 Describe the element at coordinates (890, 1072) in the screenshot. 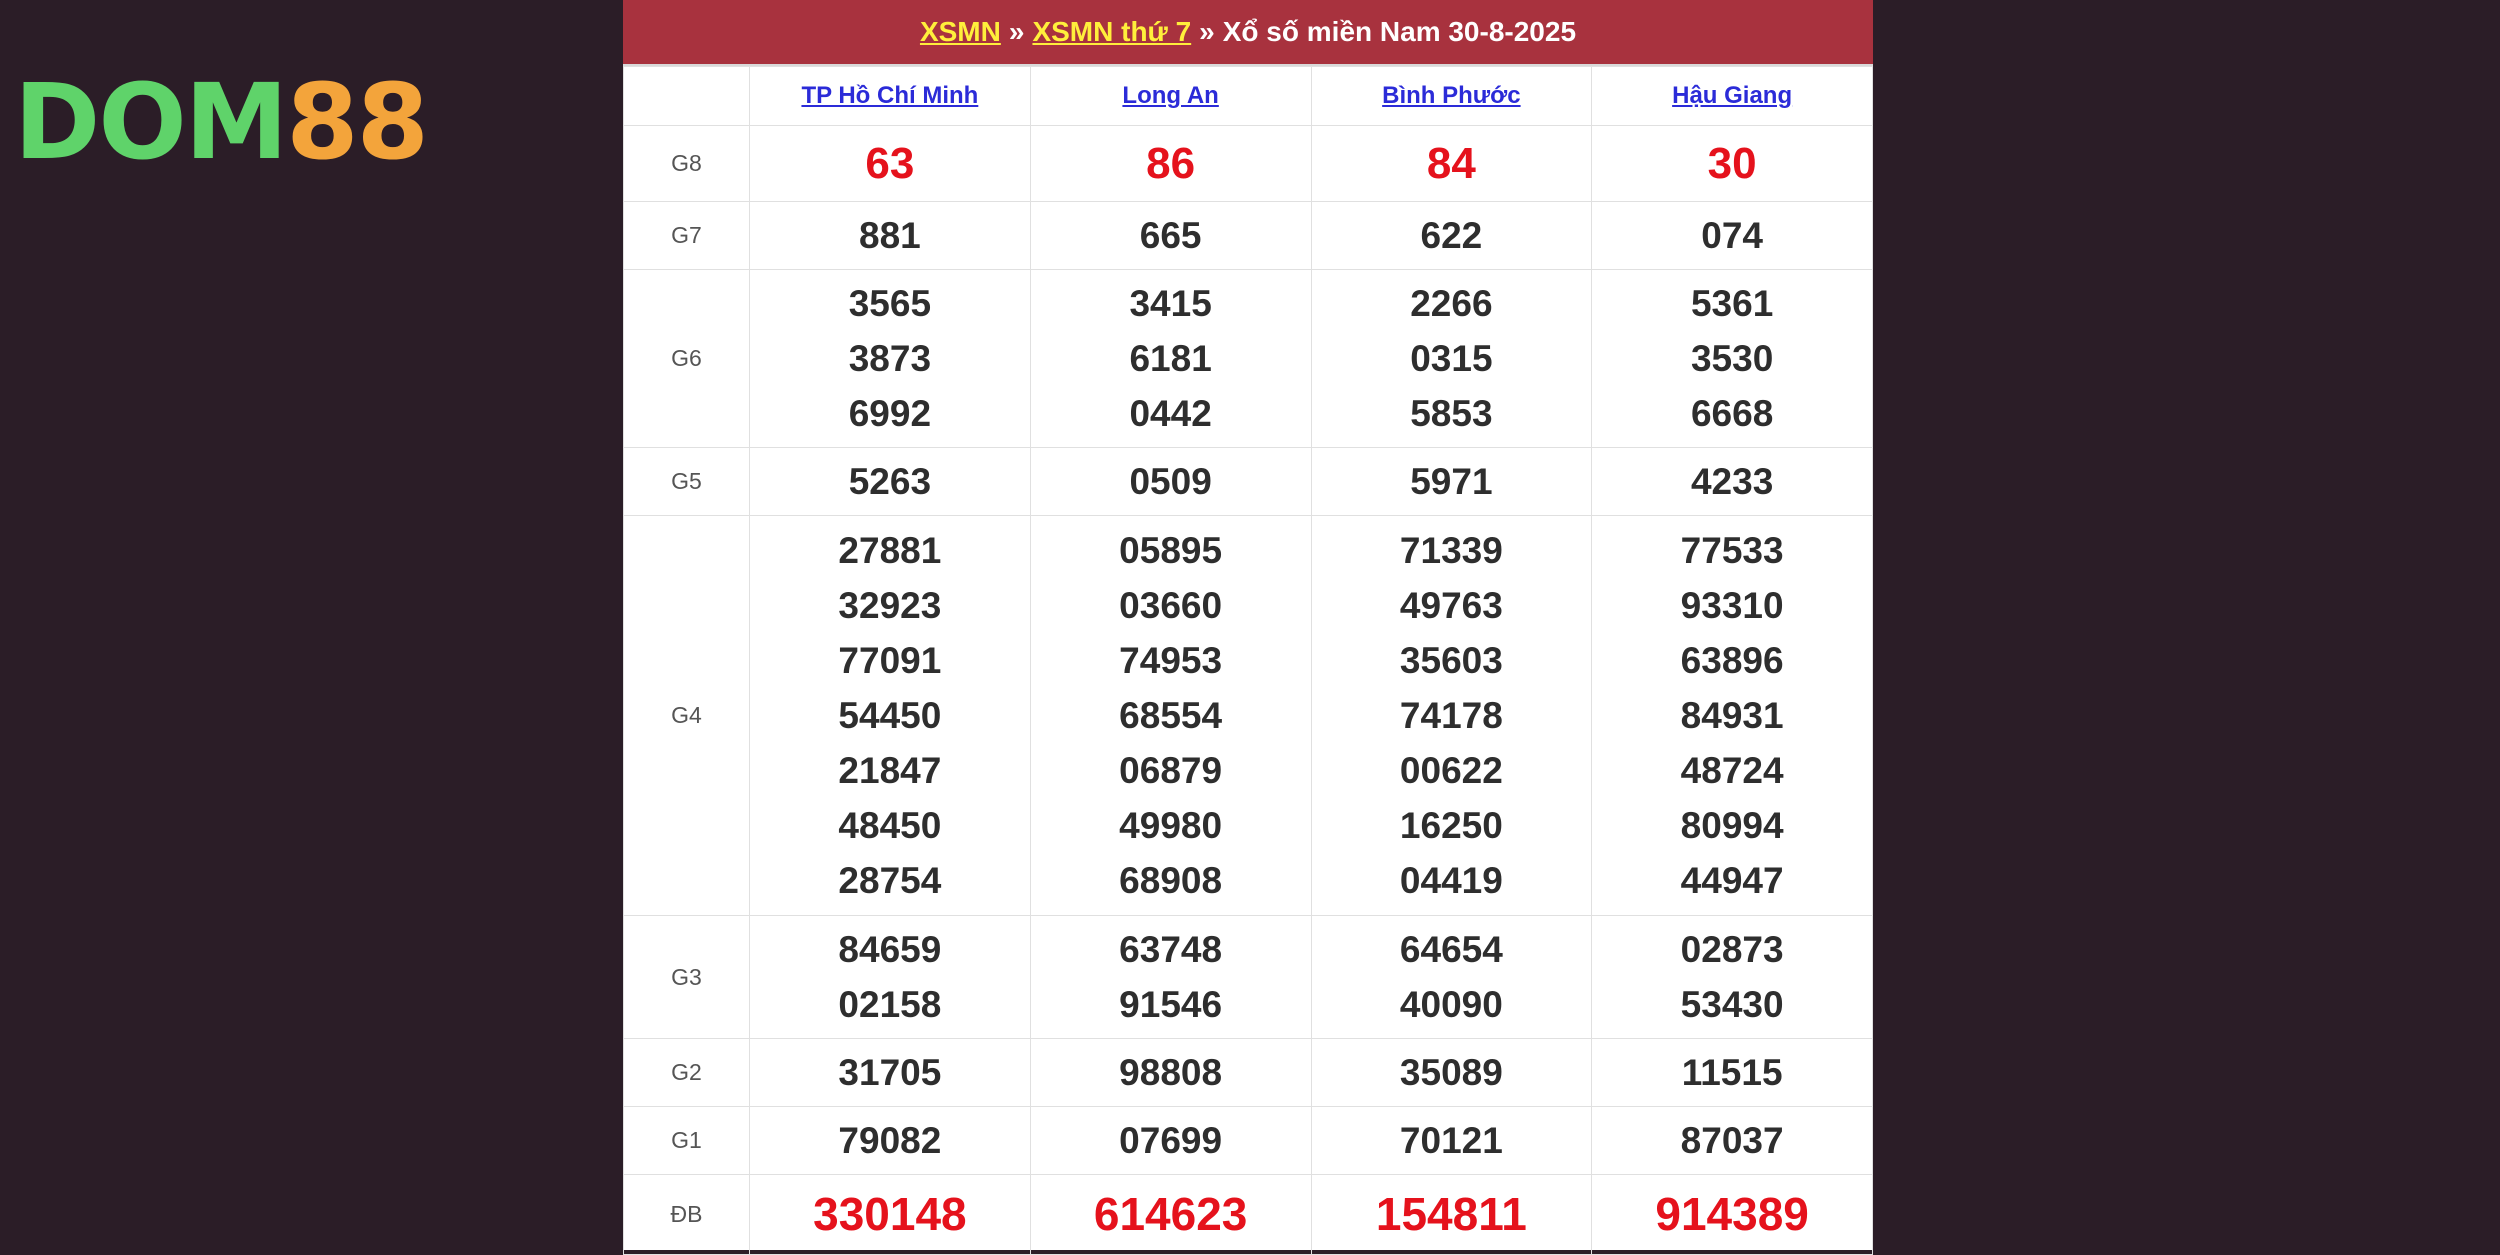

I see `prize-number: 31705` at that location.